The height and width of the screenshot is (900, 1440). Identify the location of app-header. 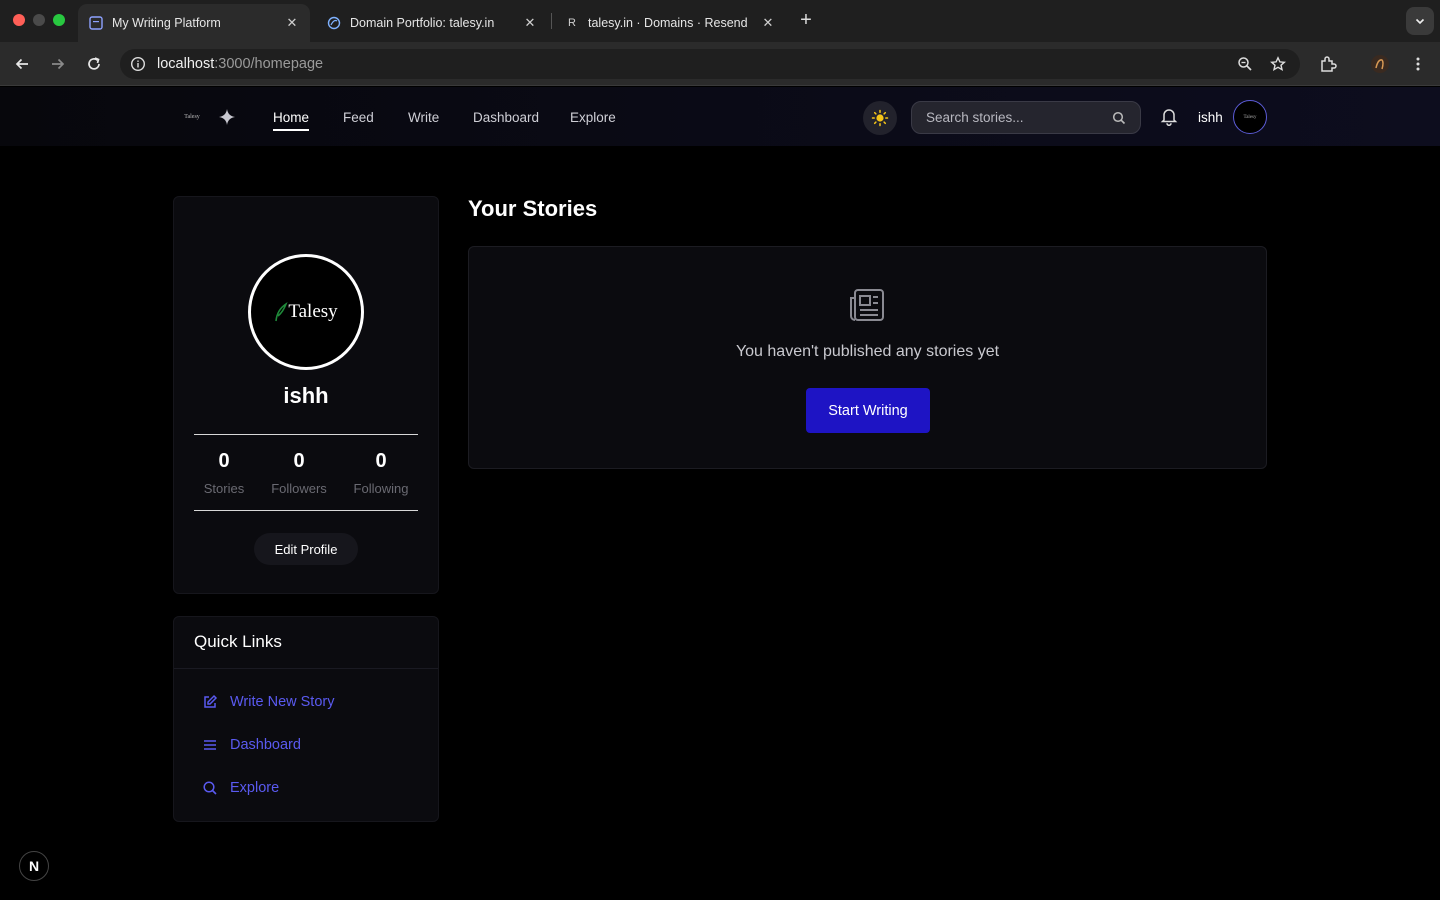
(720, 116).